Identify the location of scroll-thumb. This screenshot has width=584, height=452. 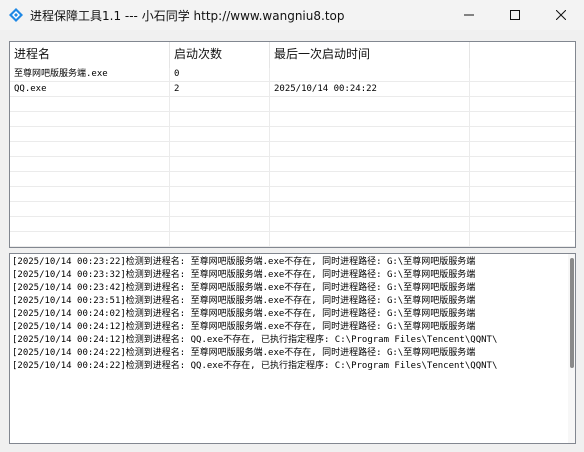
(572, 313).